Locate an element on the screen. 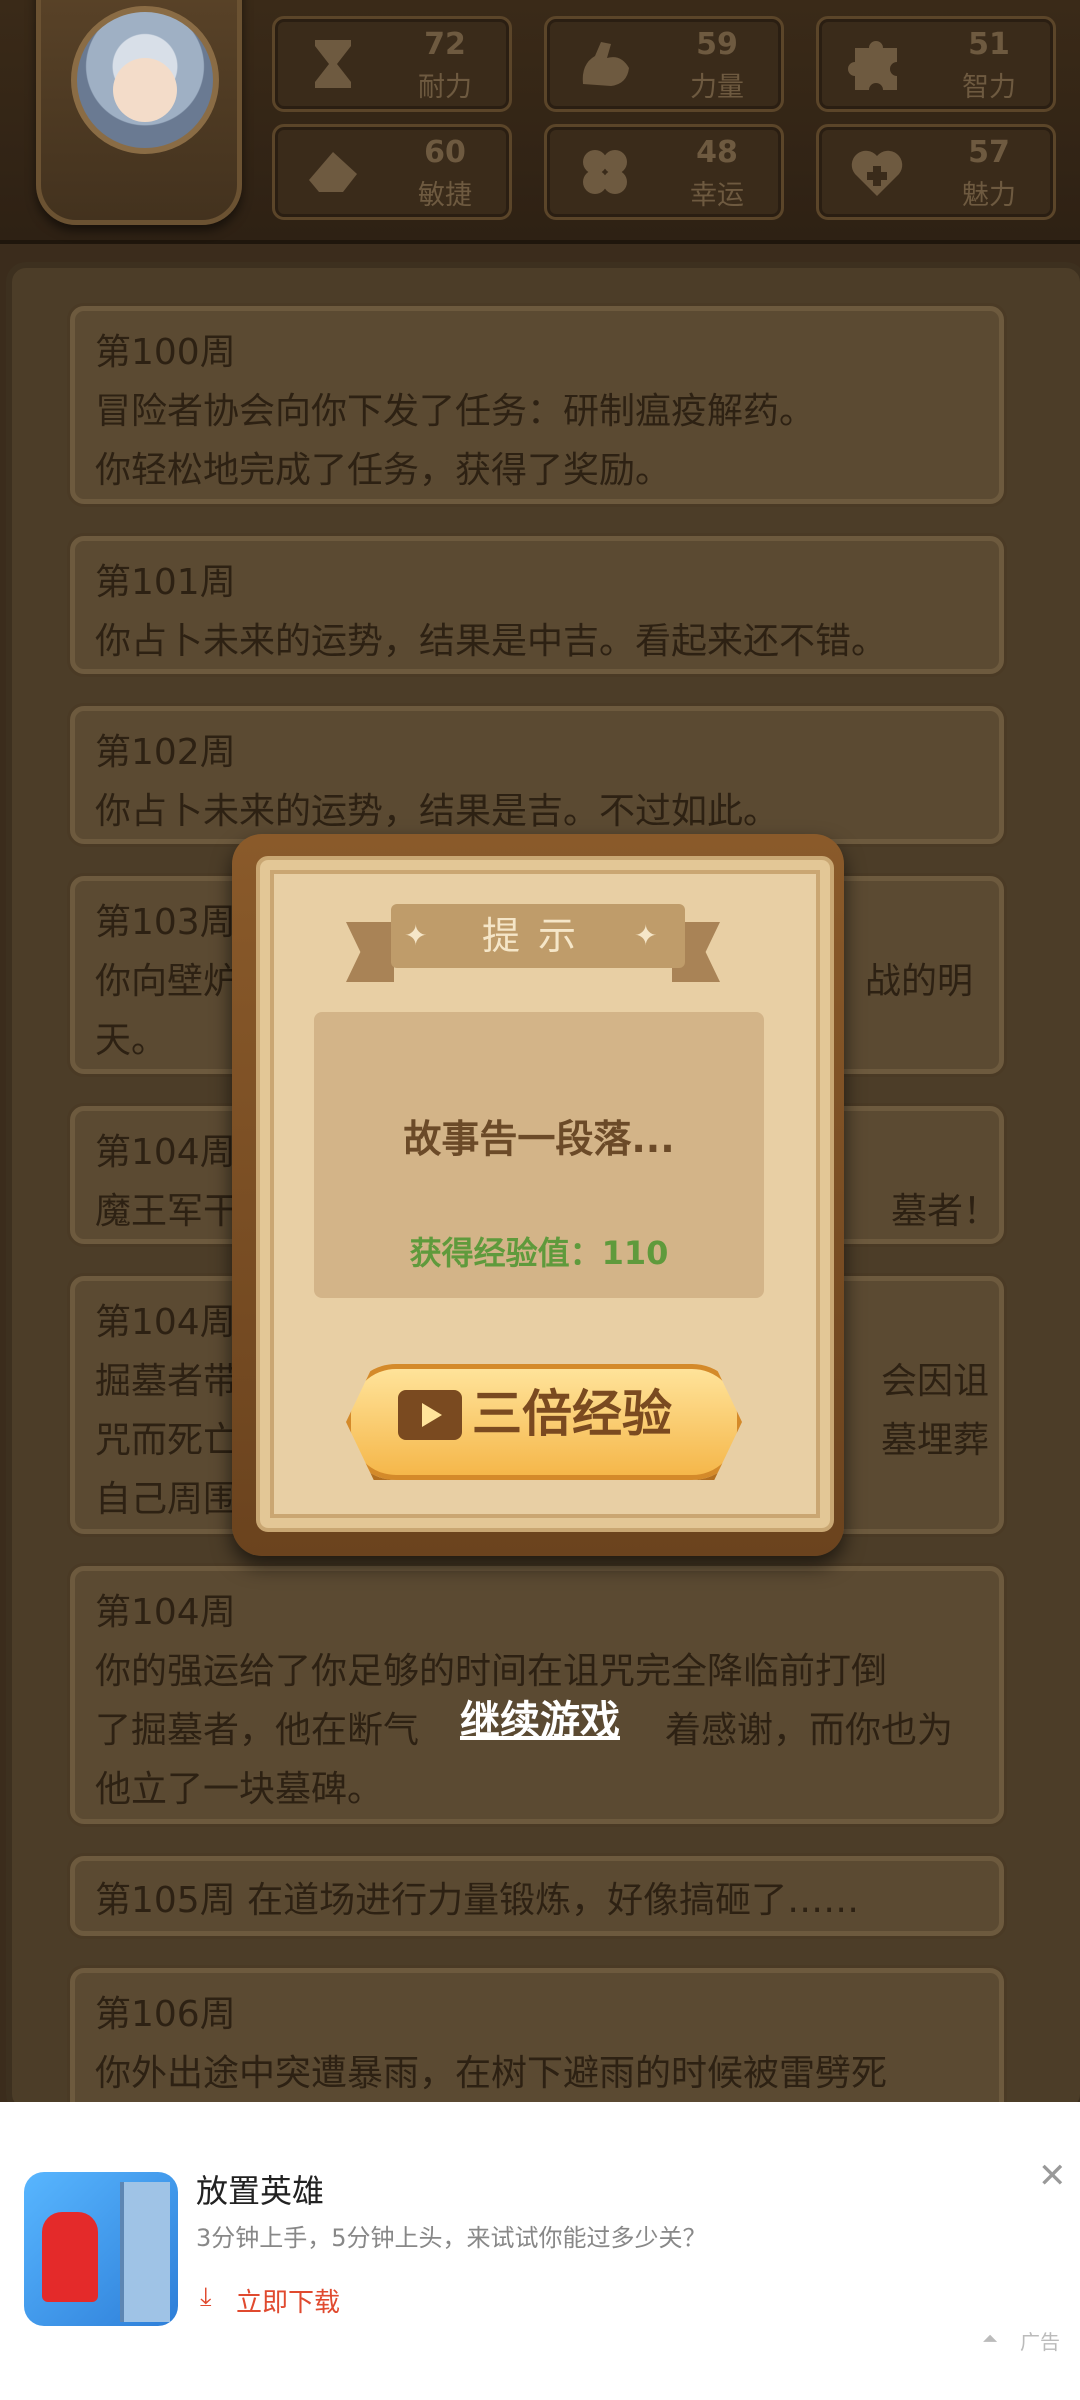 This screenshot has height=2400, width=1080. stat-endurance: 72 耐力 is located at coordinates (392, 64).